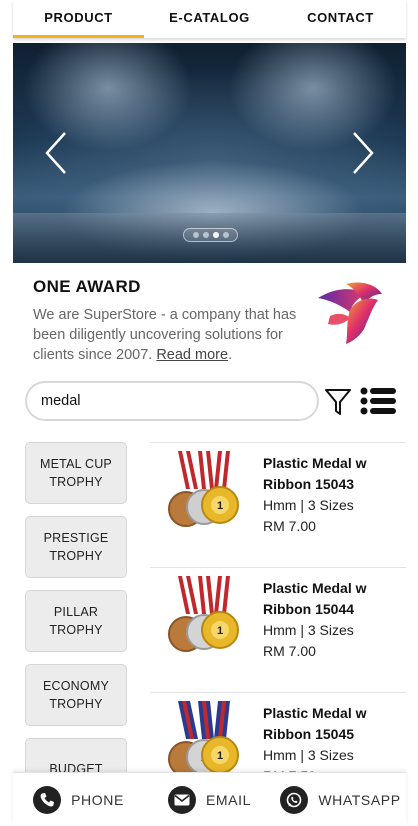  I want to click on product-name: Plastic Medal w Ribbon 15044, so click(333, 599).